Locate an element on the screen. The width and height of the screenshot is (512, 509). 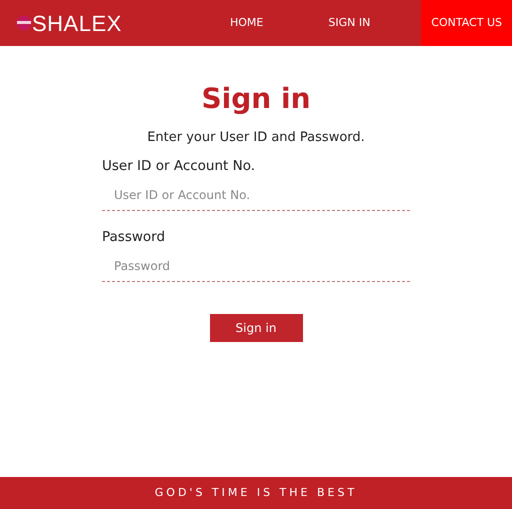
instruction-text: Enter your User ID and Password. is located at coordinates (256, 138).